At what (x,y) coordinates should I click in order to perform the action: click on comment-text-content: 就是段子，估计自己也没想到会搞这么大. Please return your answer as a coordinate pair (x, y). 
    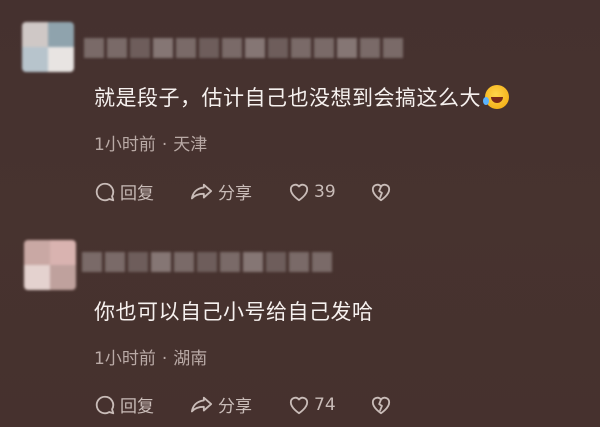
    Looking at the image, I should click on (287, 98).